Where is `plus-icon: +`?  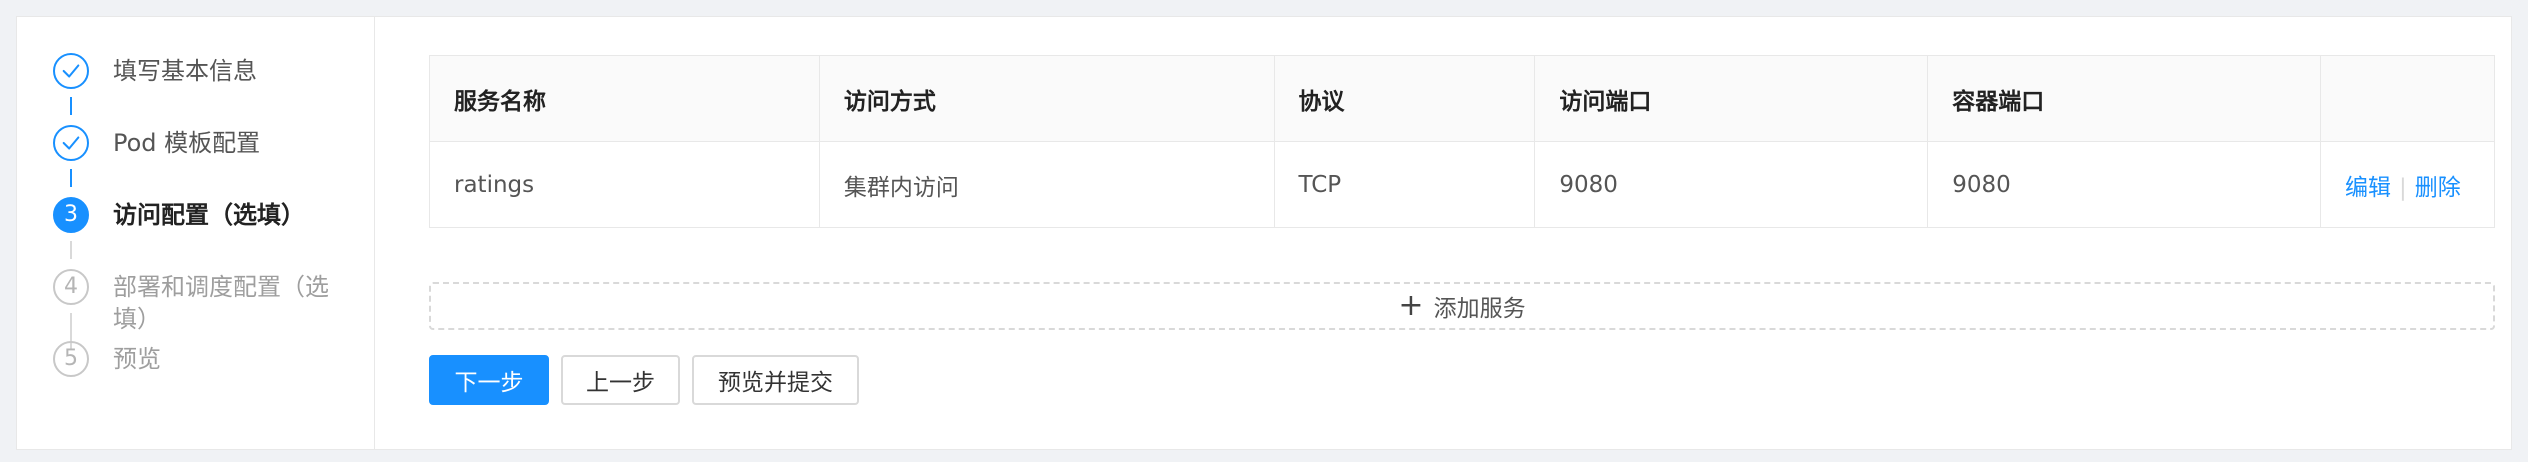 plus-icon: + is located at coordinates (1411, 305).